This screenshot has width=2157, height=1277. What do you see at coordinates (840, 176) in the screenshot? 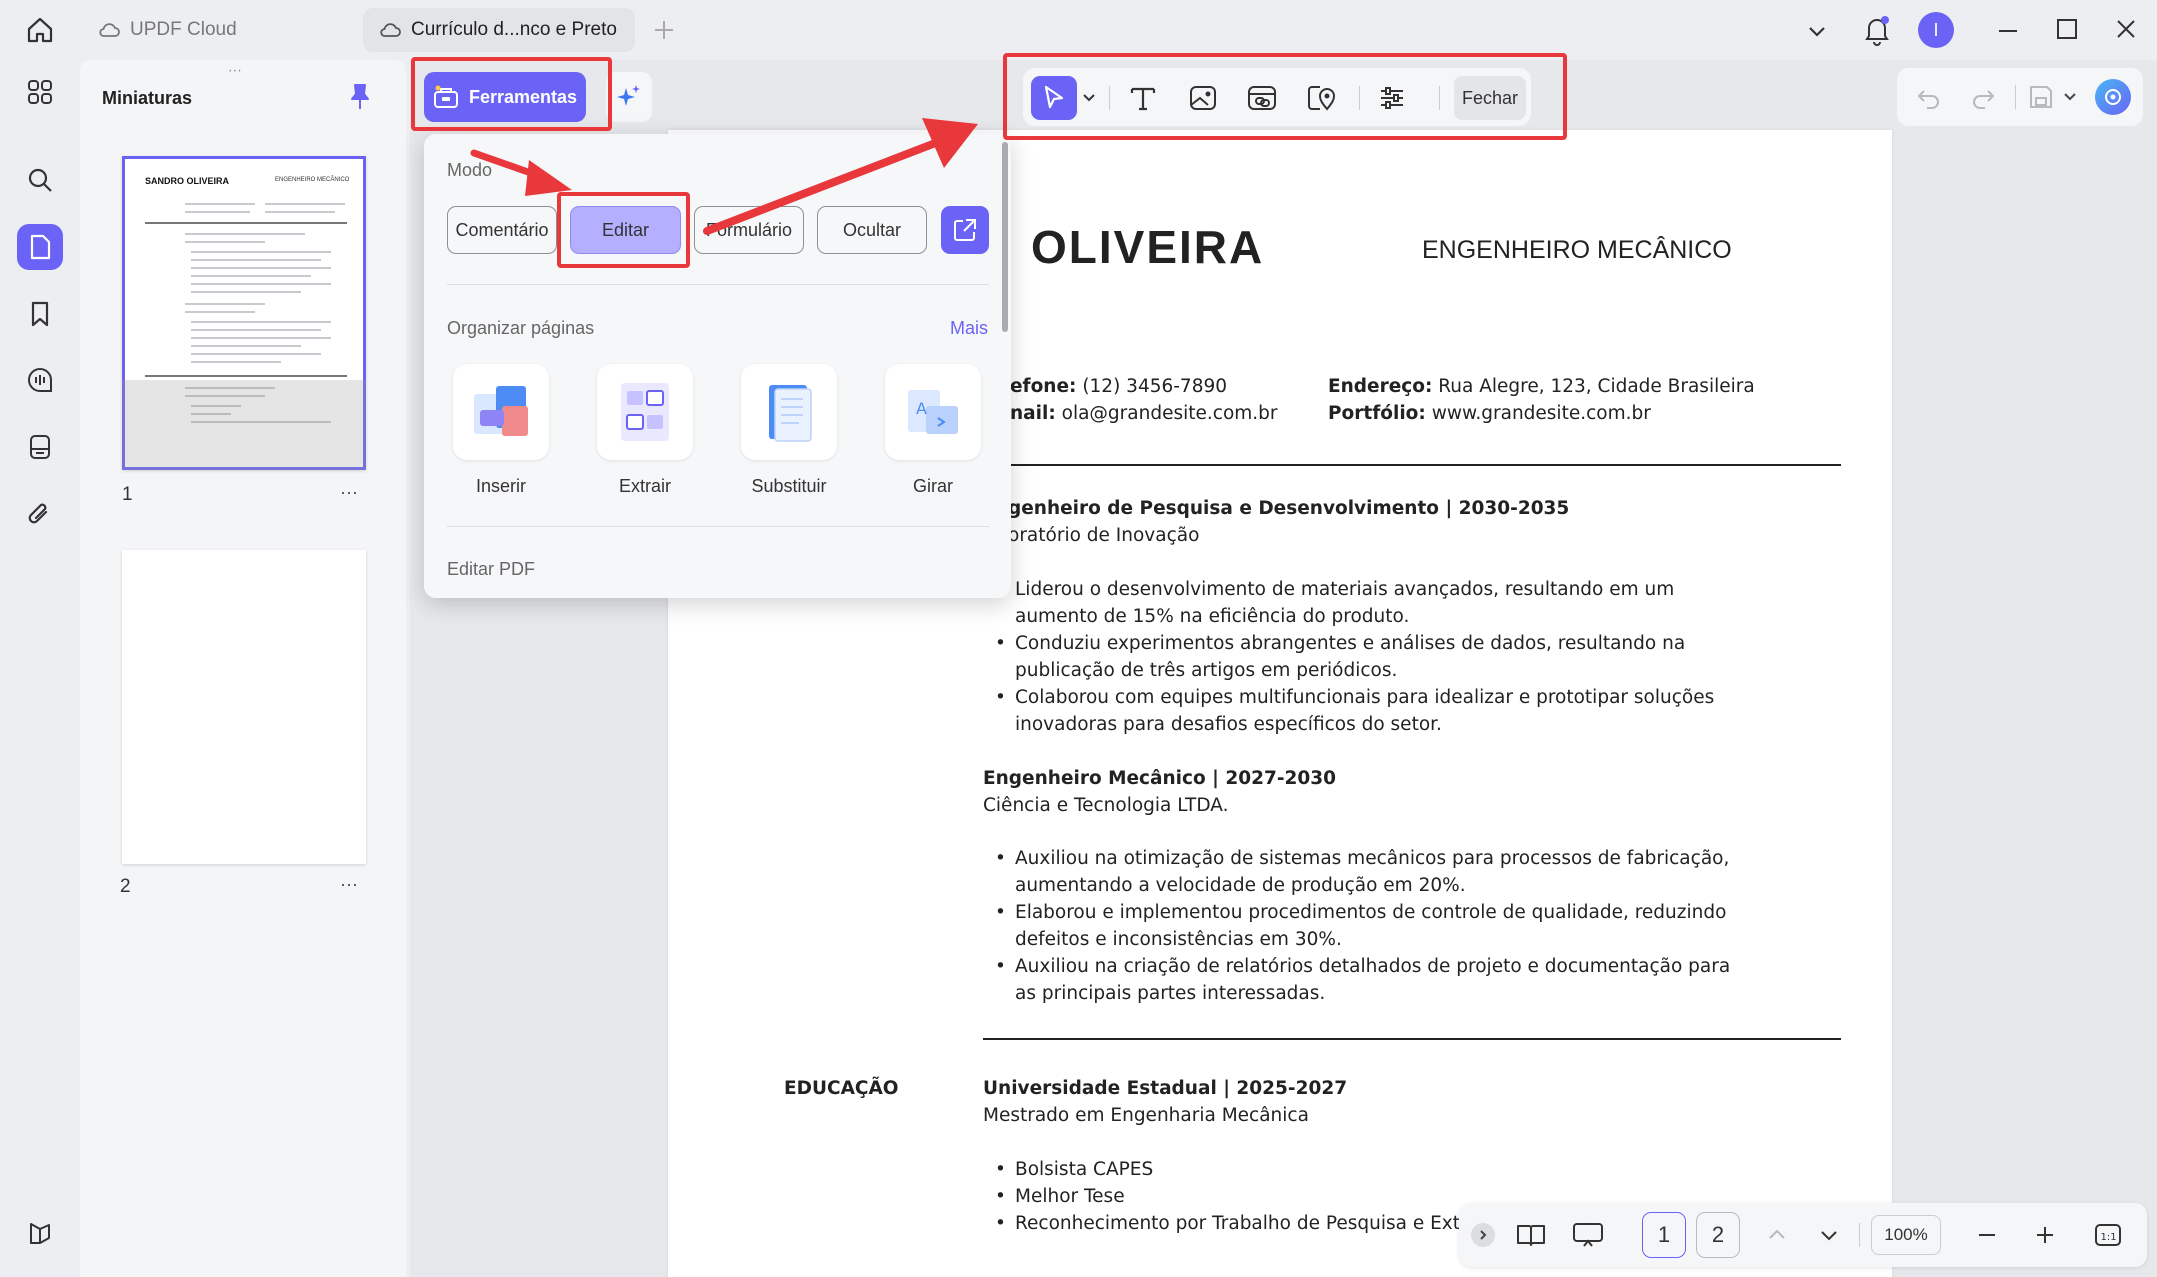
I see `arrow-to-edit-toolbar` at bounding box center [840, 176].